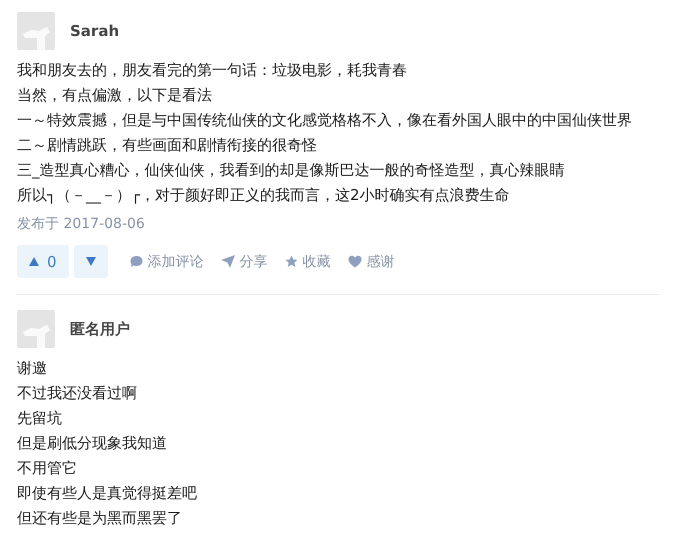 This screenshot has height=539, width=676. I want to click on heart-icon, so click(355, 261).